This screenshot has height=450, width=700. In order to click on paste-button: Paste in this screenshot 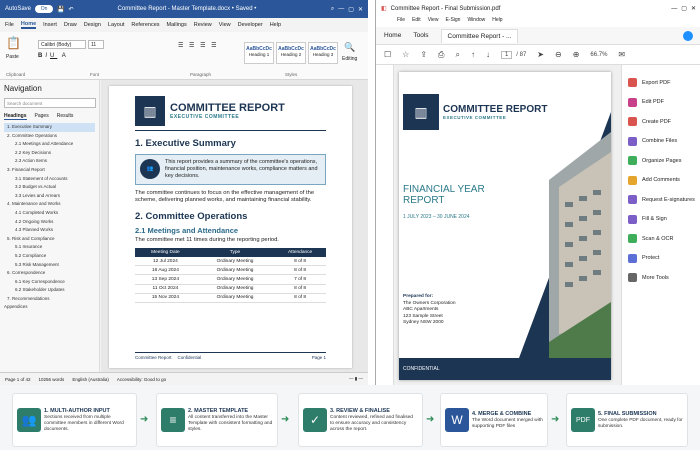, I will do `click(12, 57)`.